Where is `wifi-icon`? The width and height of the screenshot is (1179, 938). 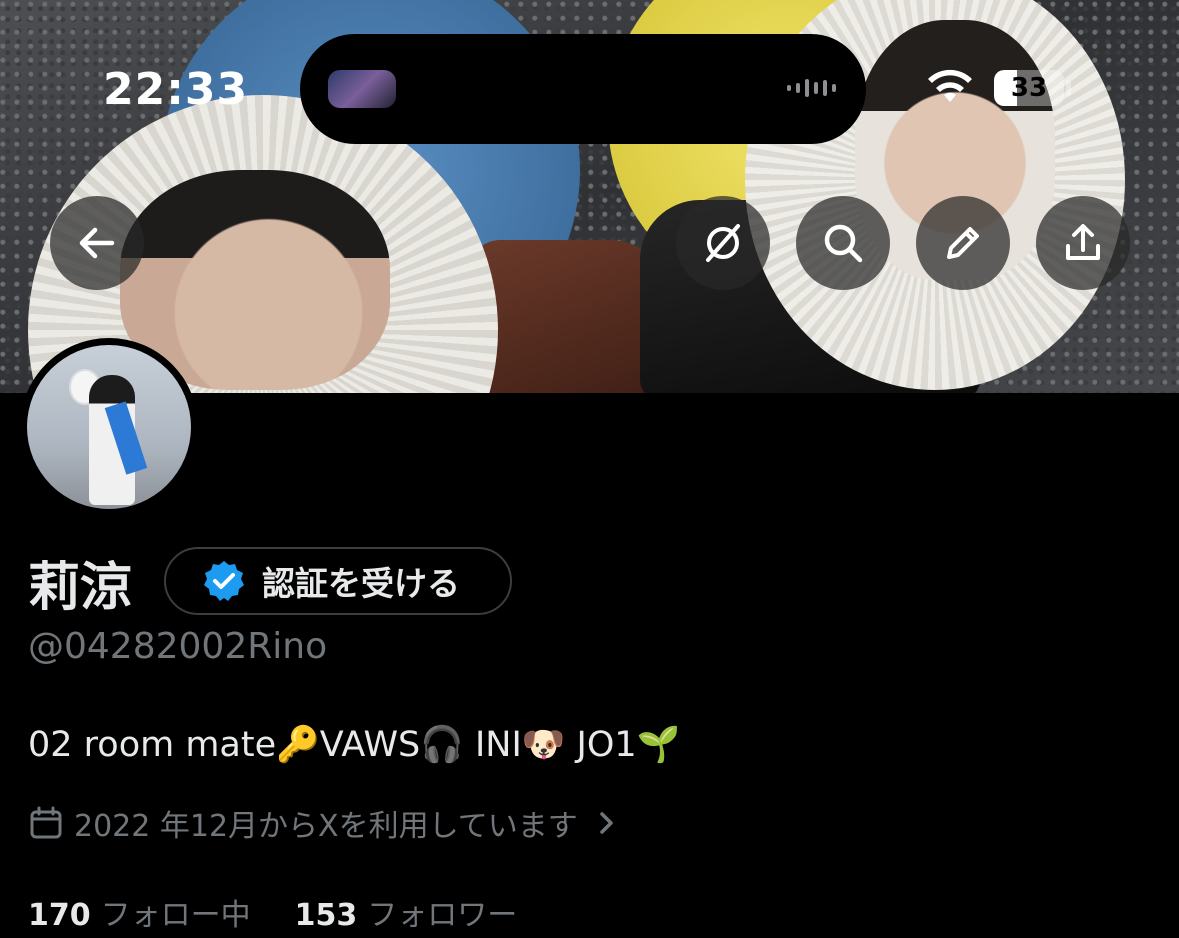 wifi-icon is located at coordinates (950, 85).